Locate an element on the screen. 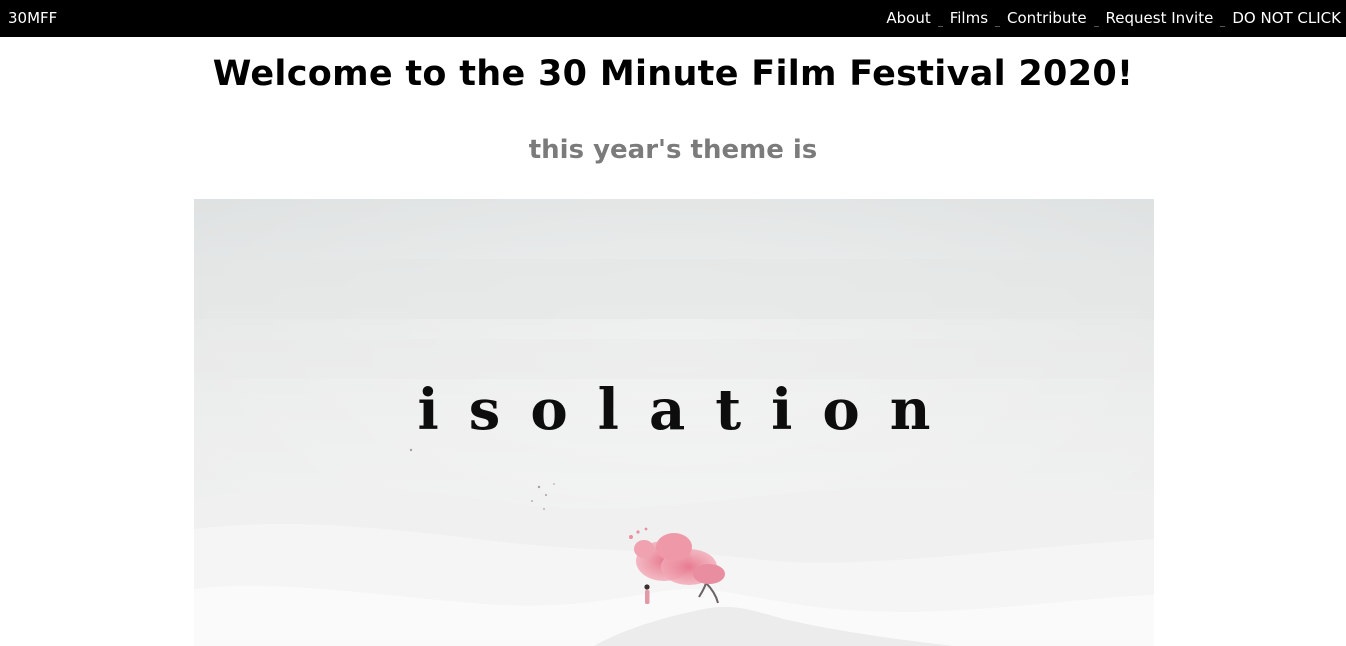  nav-link-contribute: Contribute is located at coordinates (1047, 18).